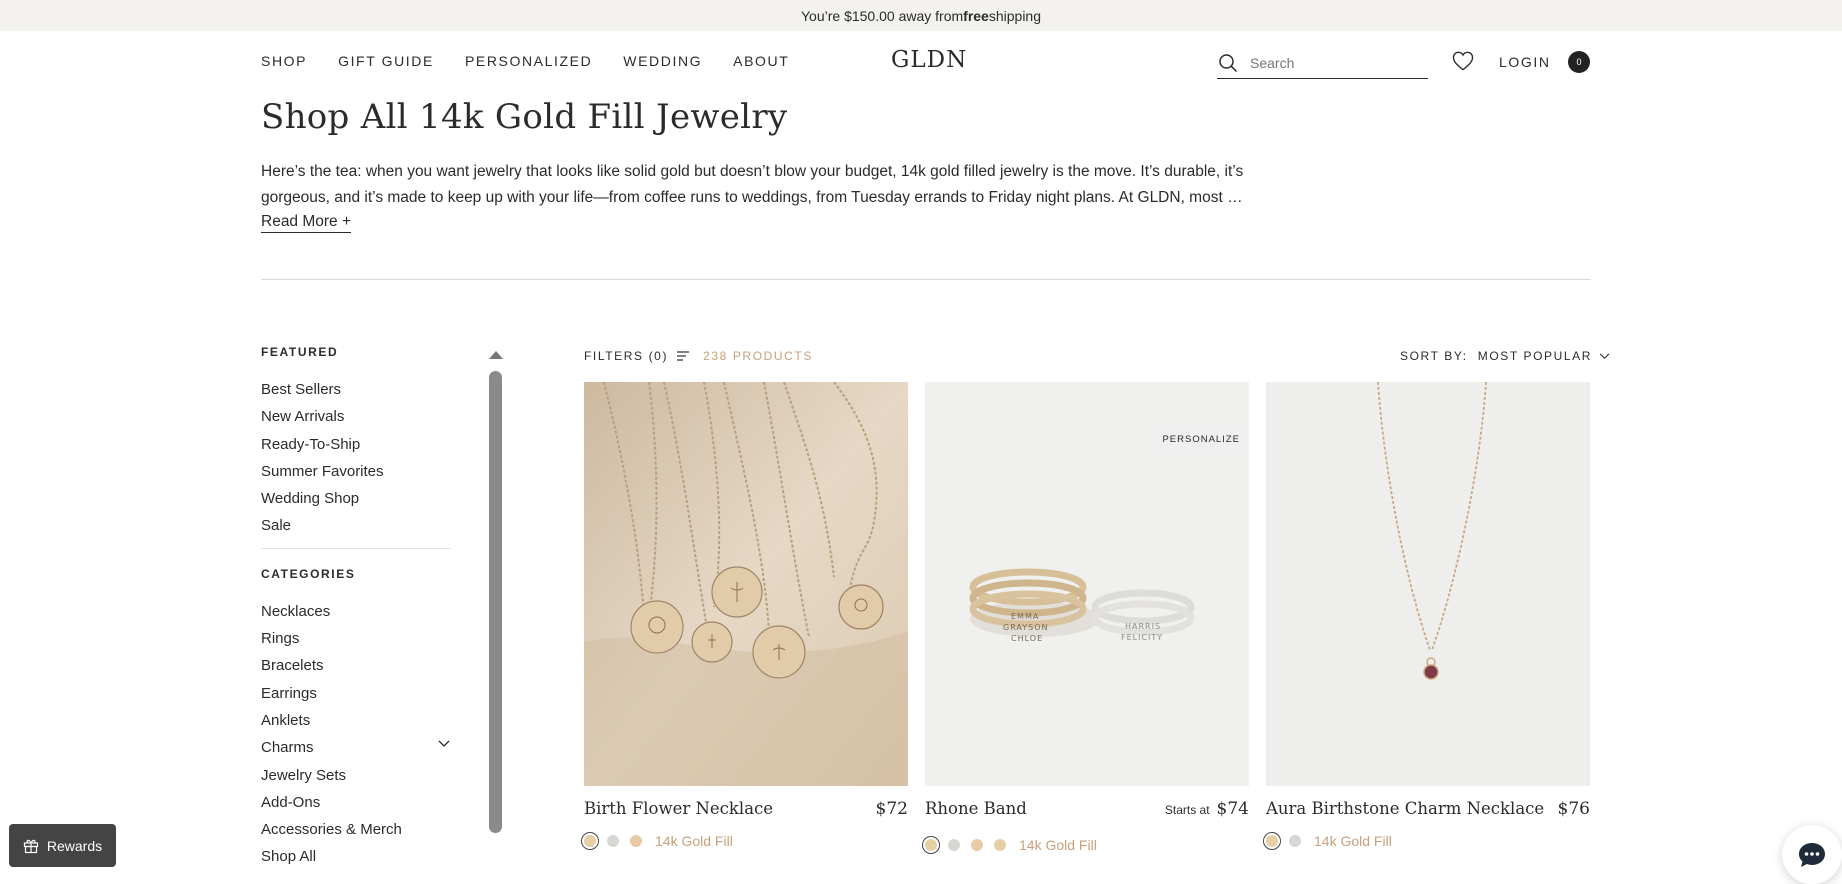 This screenshot has height=884, width=1842. I want to click on product-name: Birth Flower Necklace, so click(678, 808).